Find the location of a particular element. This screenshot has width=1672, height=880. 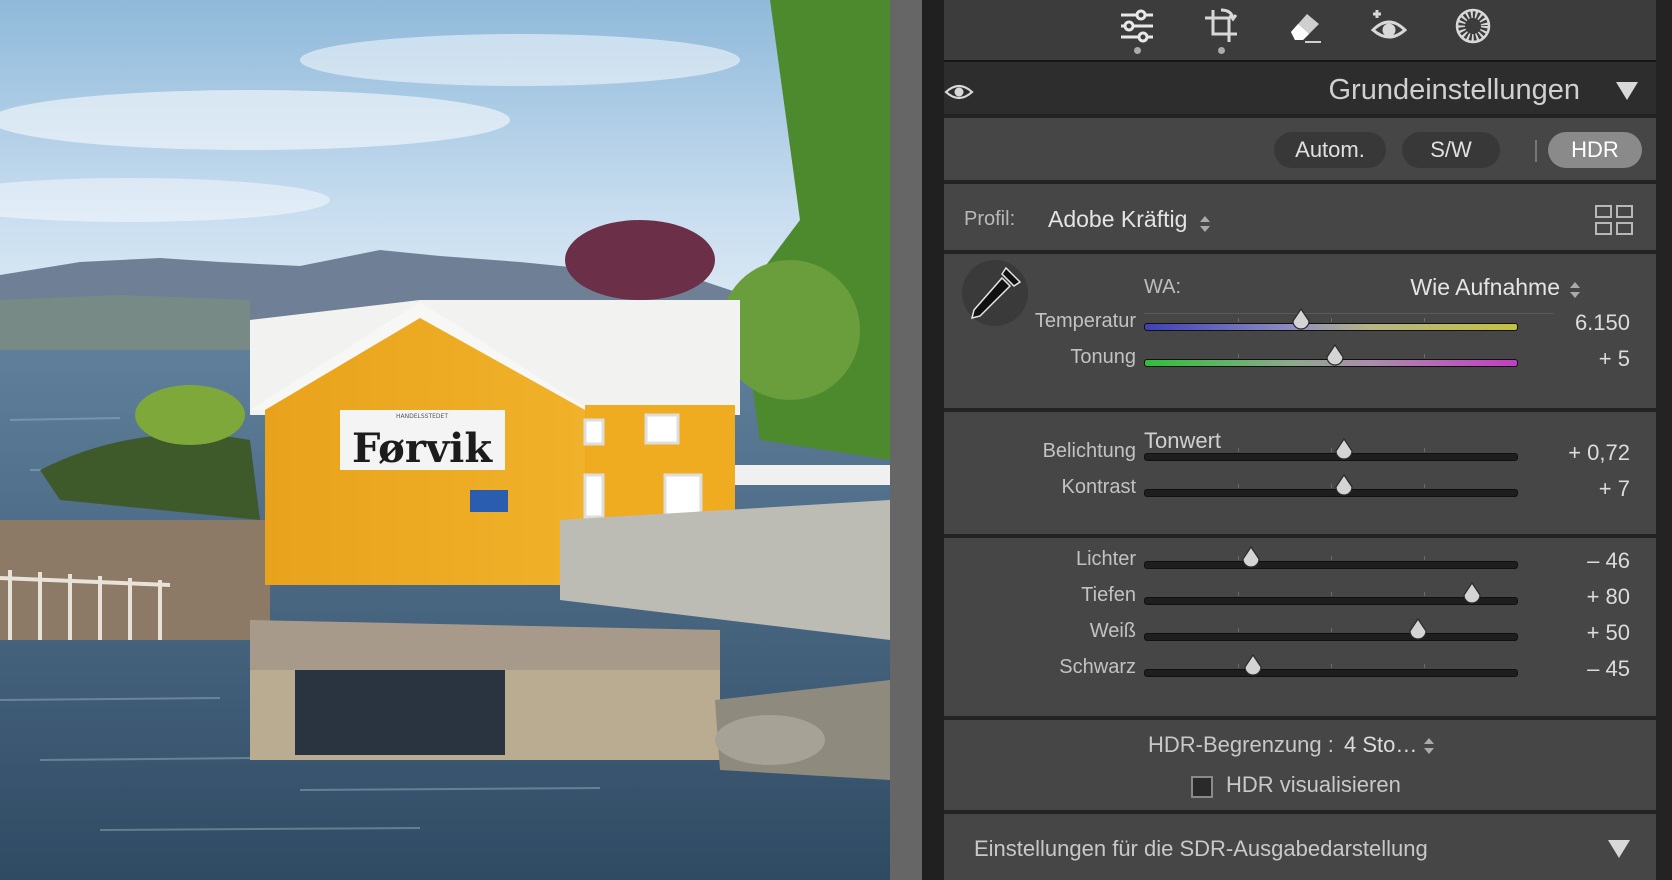

hdr-button: HDR is located at coordinates (1595, 150).